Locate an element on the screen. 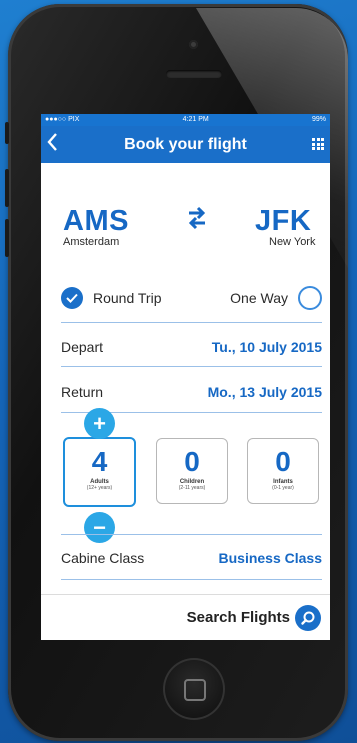 This screenshot has height=743, width=357. checkmark-icon is located at coordinates (72, 298).